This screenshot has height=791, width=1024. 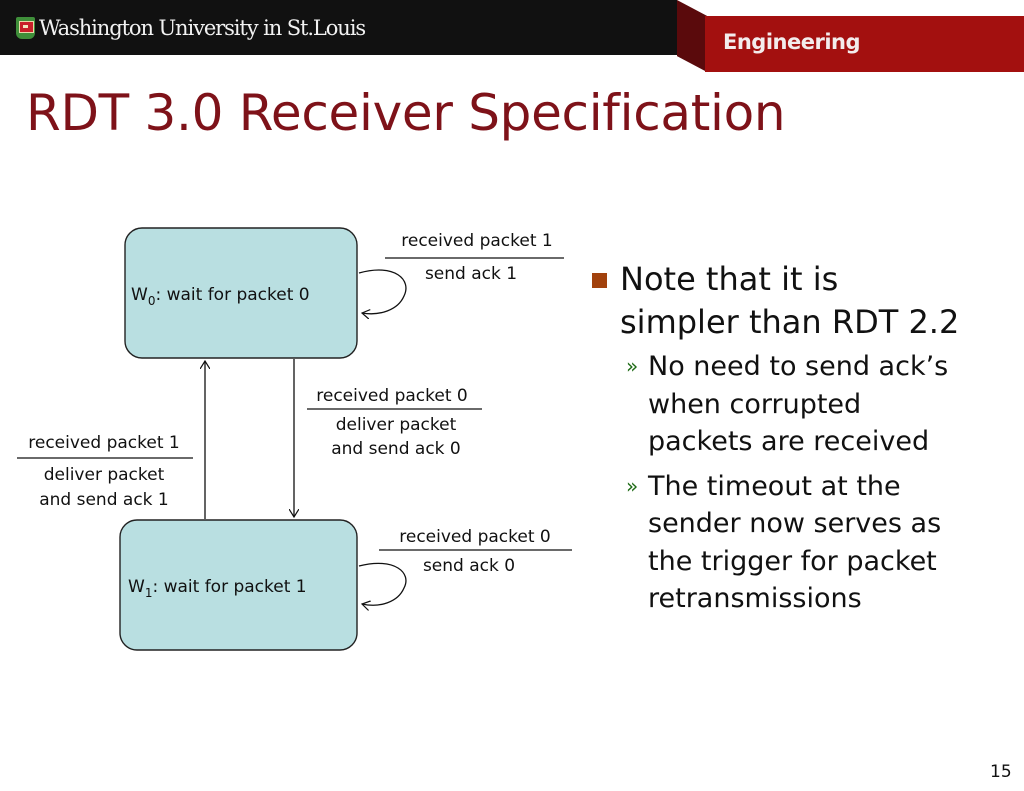 I want to click on w0-to-w1-action-line1: deliver packet, so click(x=396, y=425).